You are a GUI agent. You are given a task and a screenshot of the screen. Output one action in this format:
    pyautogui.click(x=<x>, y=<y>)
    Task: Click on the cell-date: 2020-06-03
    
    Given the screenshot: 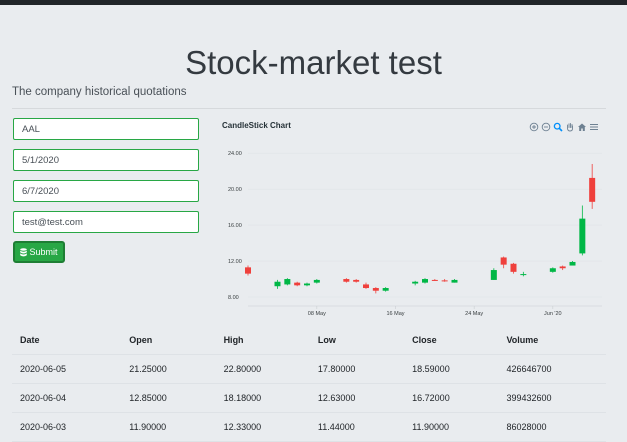 What is the action you would take?
    pyautogui.click(x=67, y=427)
    